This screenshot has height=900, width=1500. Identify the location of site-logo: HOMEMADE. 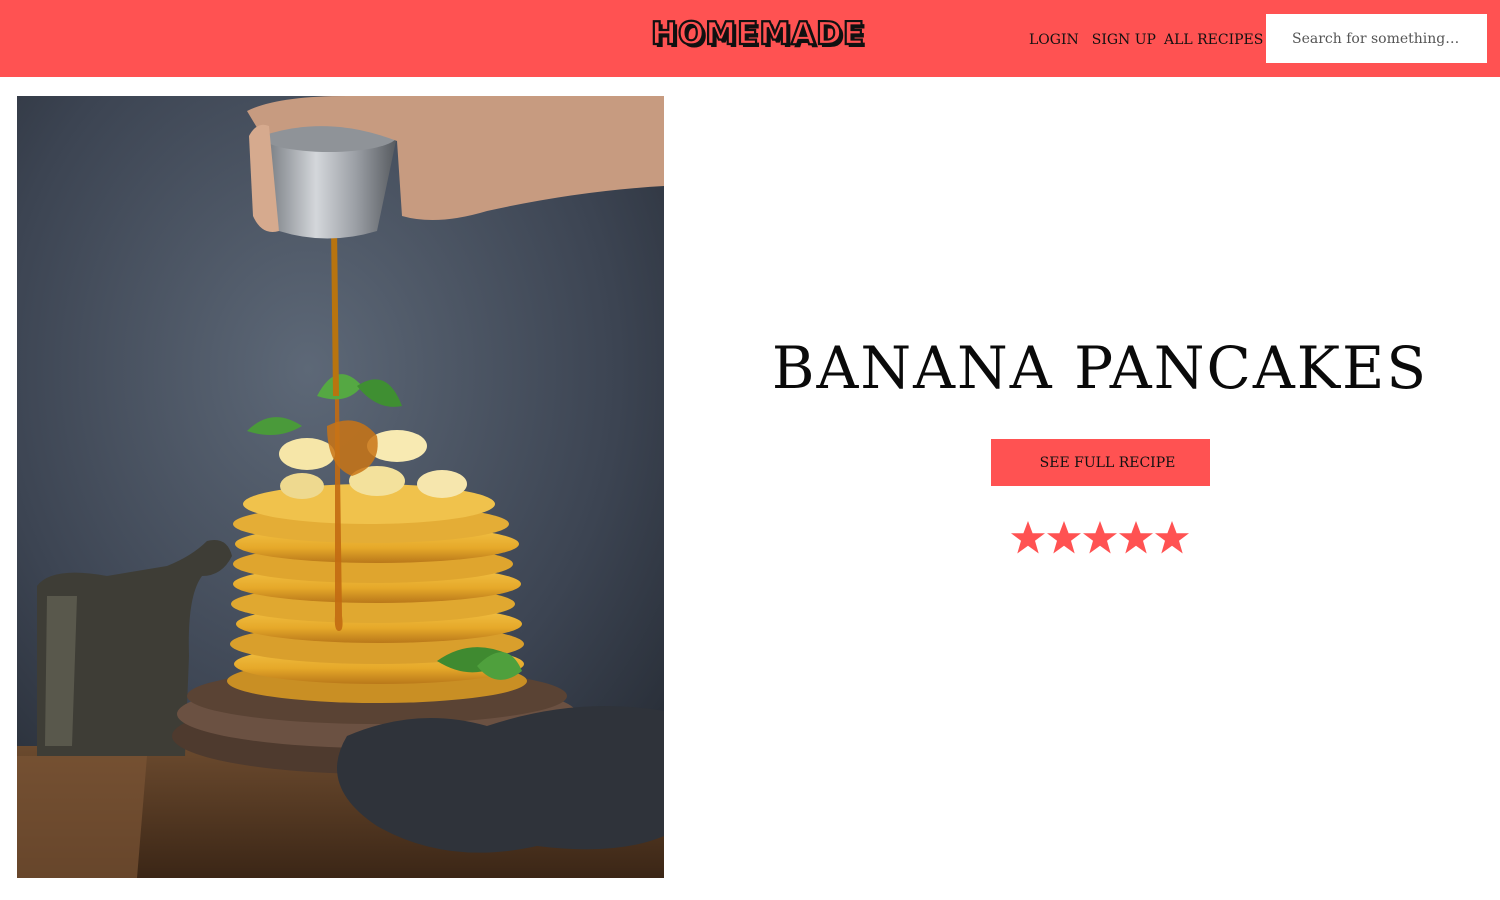
(757, 34).